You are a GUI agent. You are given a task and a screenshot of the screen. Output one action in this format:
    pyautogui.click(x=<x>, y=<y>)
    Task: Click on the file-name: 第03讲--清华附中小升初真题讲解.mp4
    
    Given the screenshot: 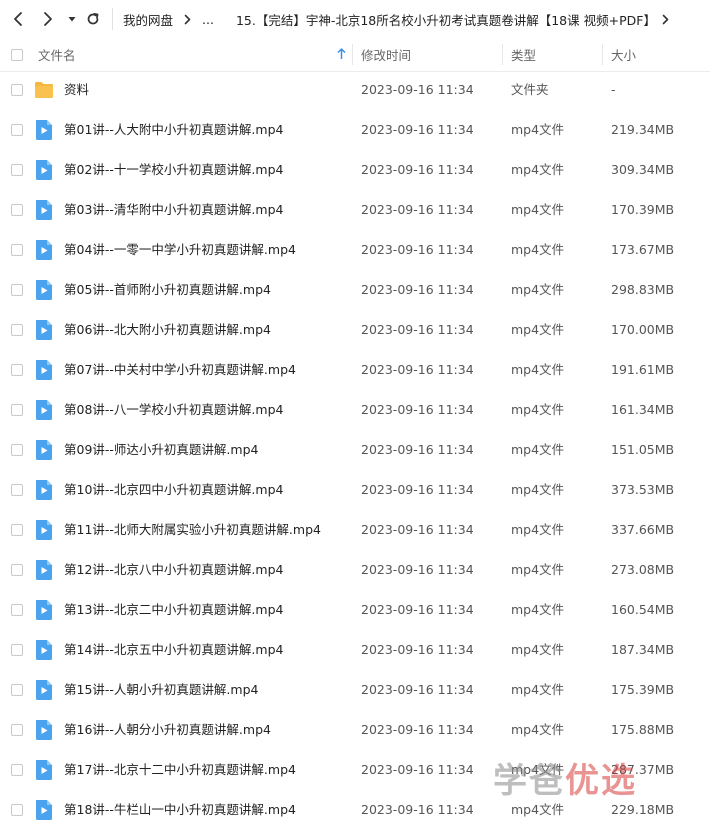 What is the action you would take?
    pyautogui.click(x=173, y=210)
    